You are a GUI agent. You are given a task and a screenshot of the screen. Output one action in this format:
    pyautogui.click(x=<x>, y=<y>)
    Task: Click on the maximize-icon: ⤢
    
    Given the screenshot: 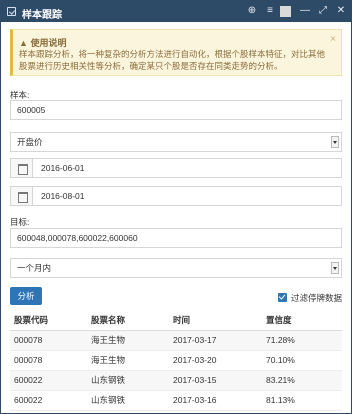 What is the action you would take?
    pyautogui.click(x=323, y=11)
    